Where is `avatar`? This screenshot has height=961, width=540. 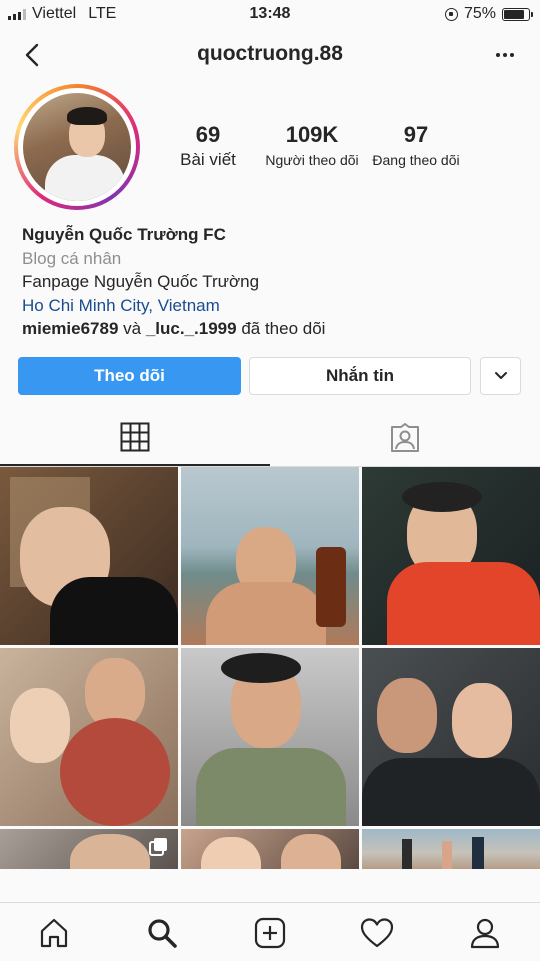
avatar is located at coordinates (77, 147).